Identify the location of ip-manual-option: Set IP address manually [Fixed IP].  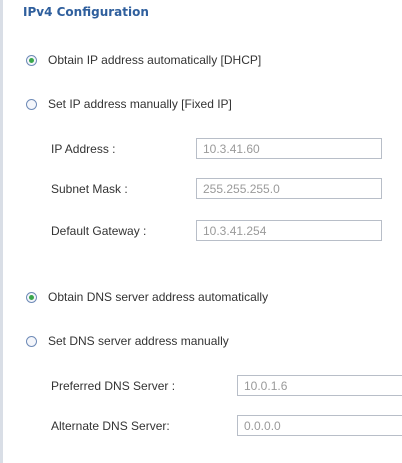
(129, 104).